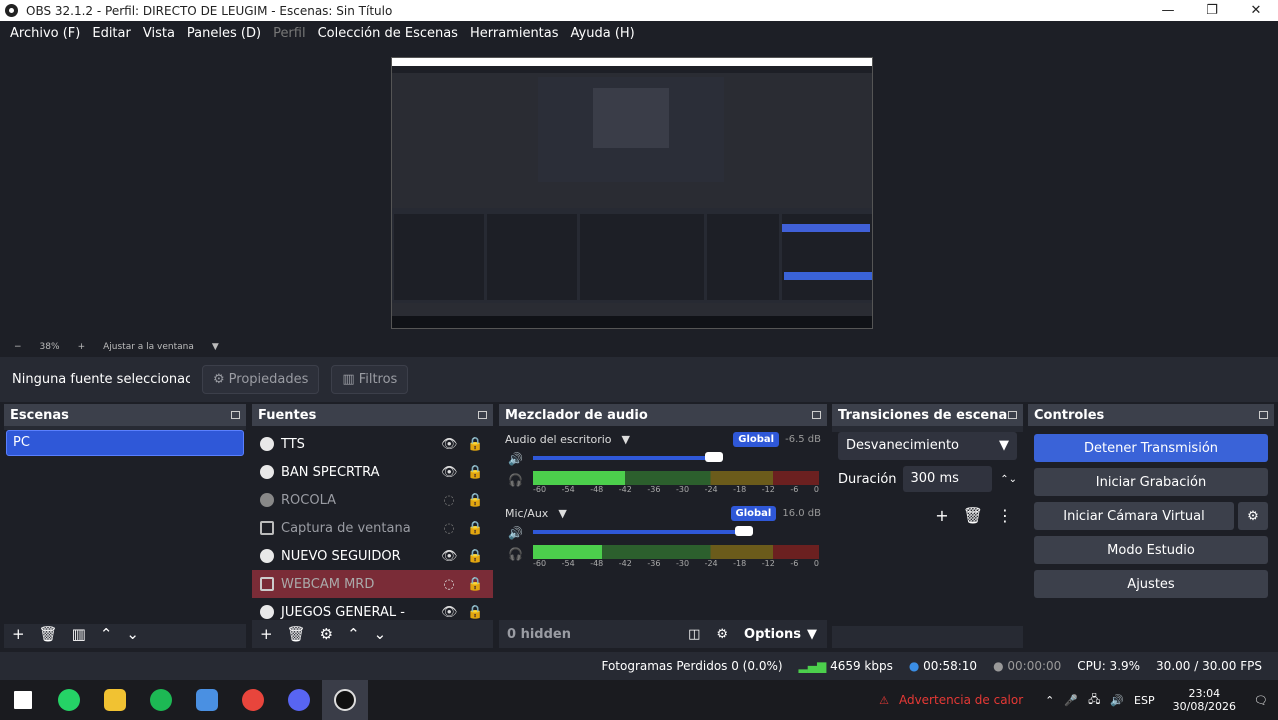  I want to click on heat-warning: Advertencia de calor, so click(961, 700).